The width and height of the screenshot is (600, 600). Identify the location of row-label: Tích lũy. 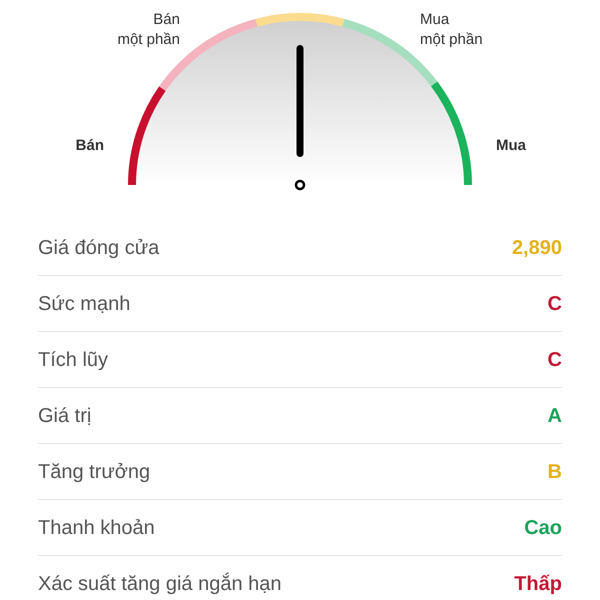
(73, 360).